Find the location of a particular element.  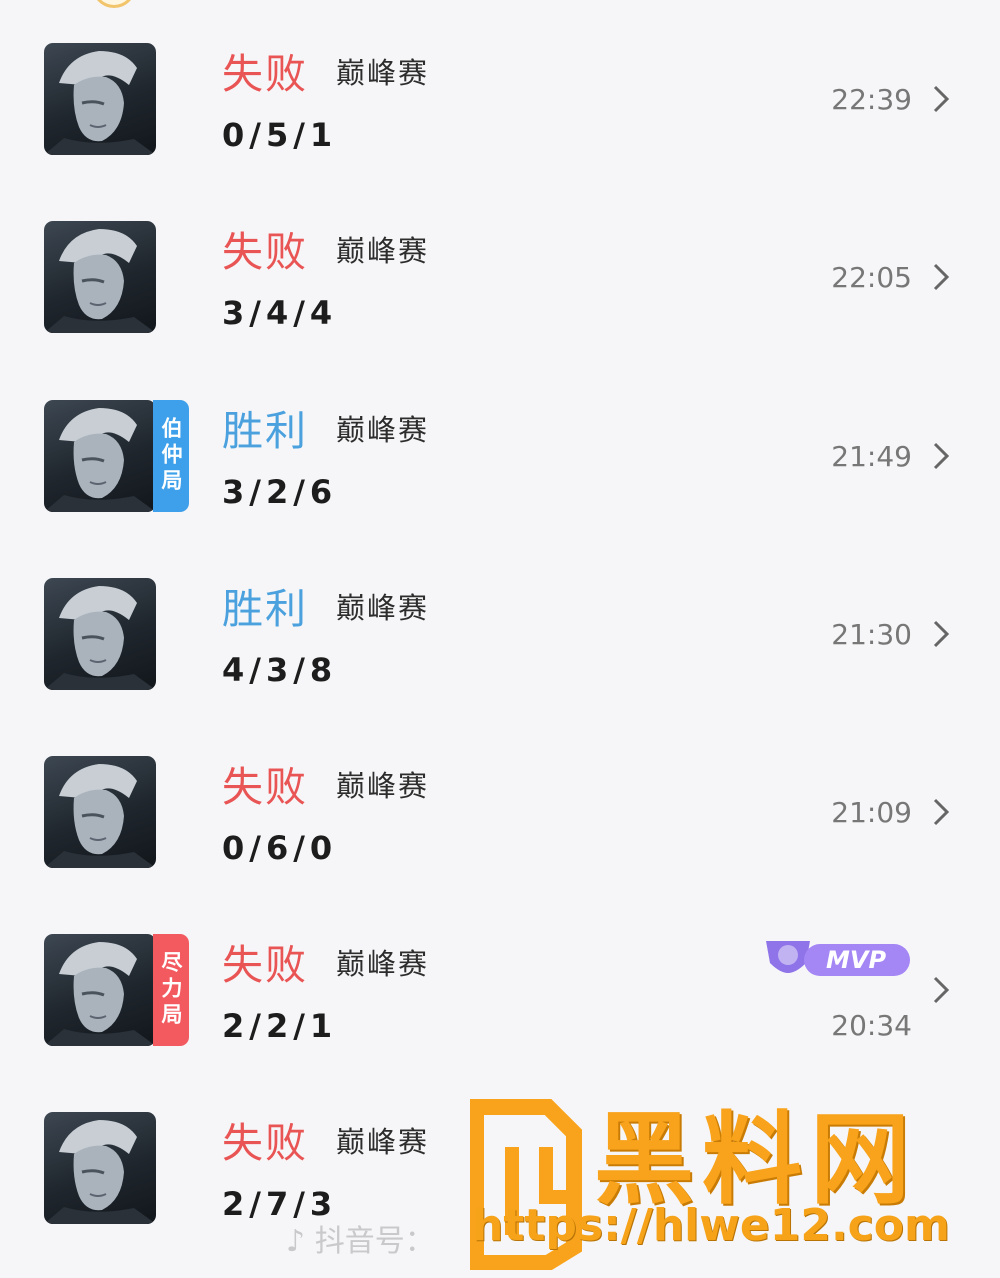

match-kda: 3/4/4 is located at coordinates (280, 313).